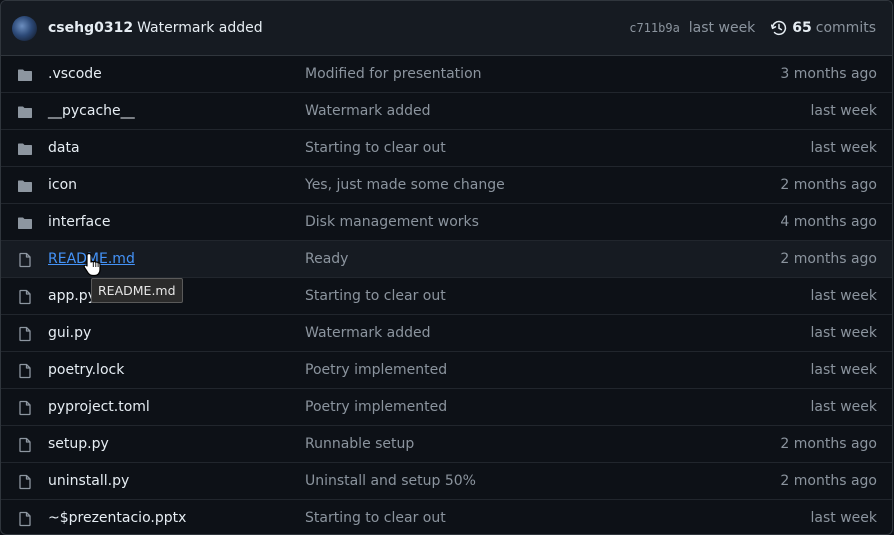  What do you see at coordinates (90, 28) in the screenshot?
I see `commit-author: csehg0312` at bounding box center [90, 28].